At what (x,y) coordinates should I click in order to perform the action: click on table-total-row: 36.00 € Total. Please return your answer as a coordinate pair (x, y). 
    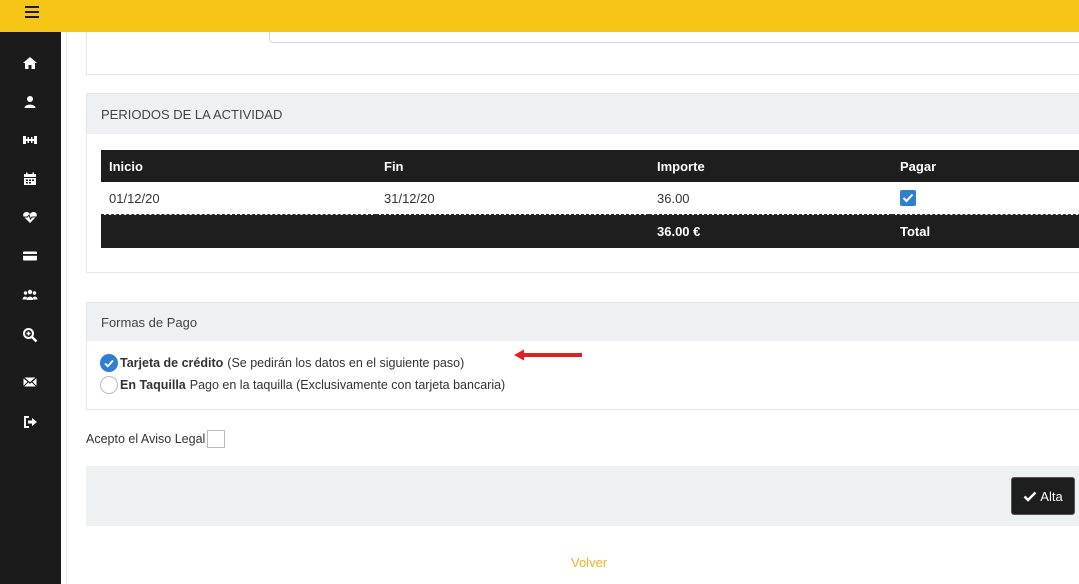
    Looking at the image, I should click on (590, 231).